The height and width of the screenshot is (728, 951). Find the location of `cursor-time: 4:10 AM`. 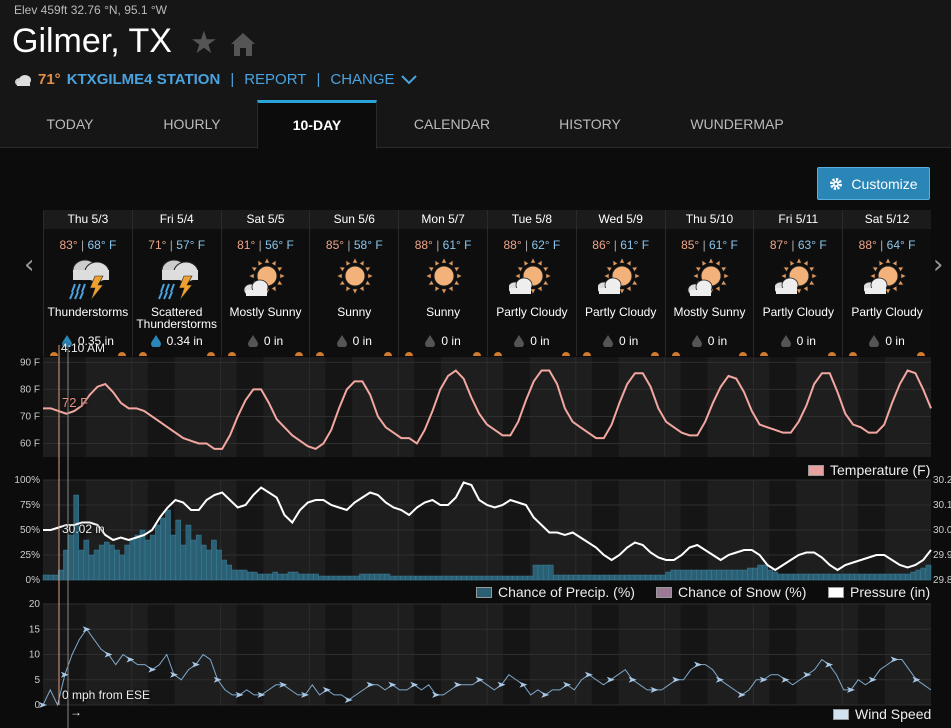

cursor-time: 4:10 AM is located at coordinates (83, 348).